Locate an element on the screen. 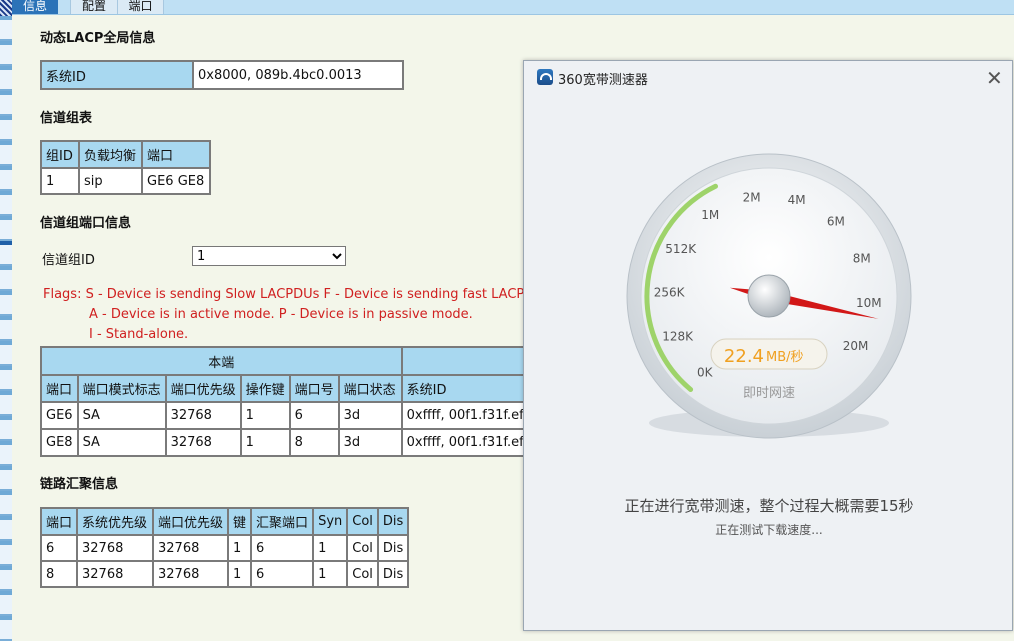 The image size is (1014, 641). app-logo-icon is located at coordinates (545, 77).